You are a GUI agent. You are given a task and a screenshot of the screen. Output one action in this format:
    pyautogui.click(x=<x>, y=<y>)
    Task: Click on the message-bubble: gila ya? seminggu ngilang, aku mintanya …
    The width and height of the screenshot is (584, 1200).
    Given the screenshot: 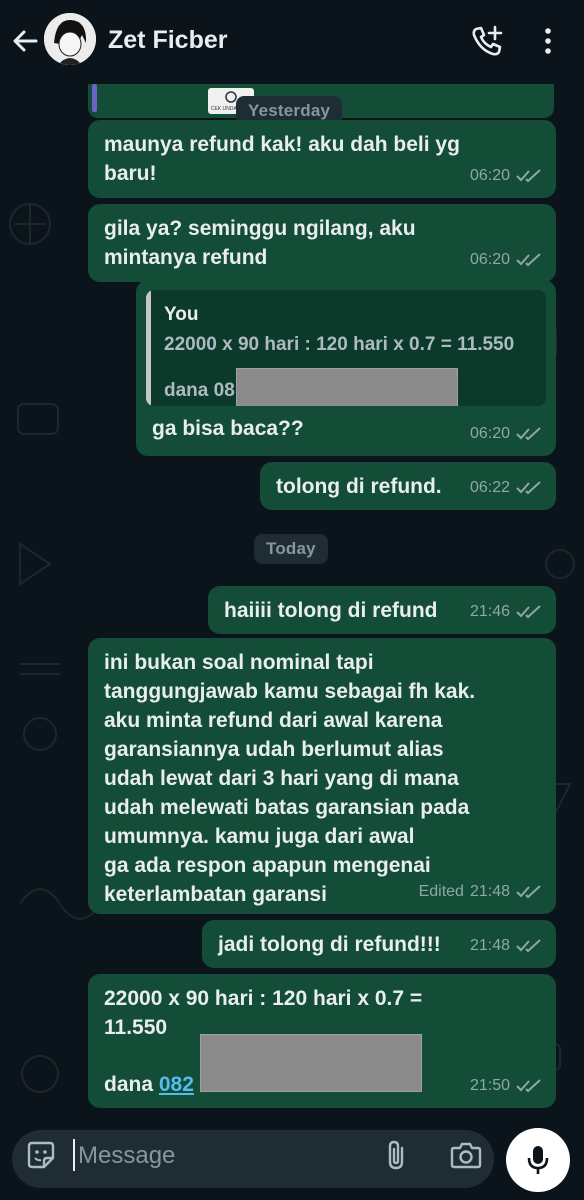 What is the action you would take?
    pyautogui.click(x=322, y=243)
    